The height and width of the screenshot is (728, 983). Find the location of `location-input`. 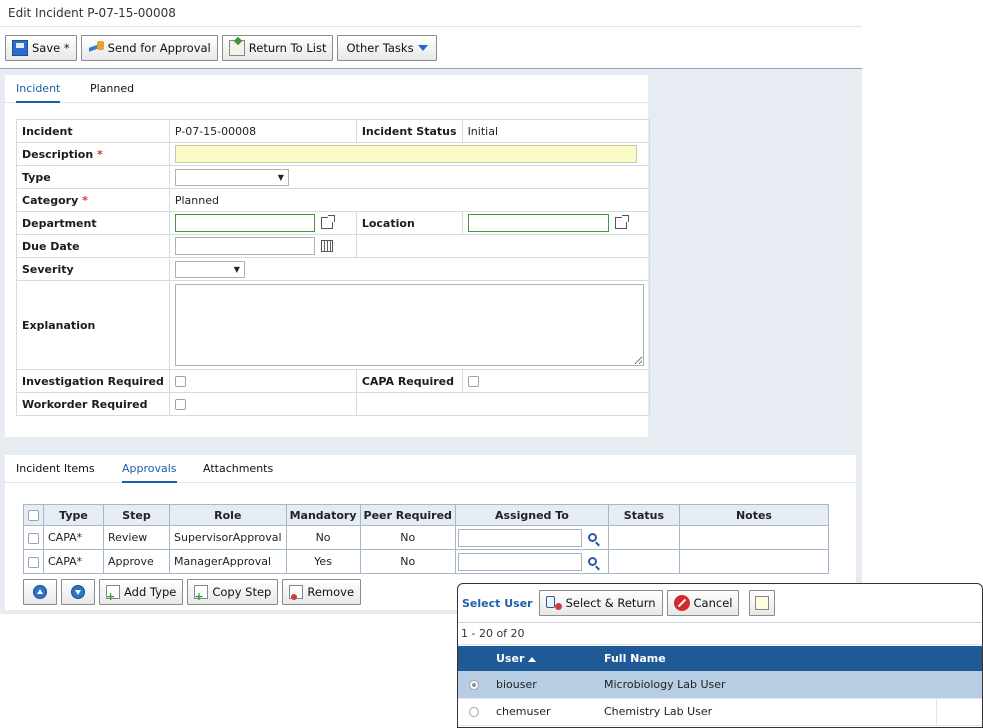

location-input is located at coordinates (538, 223).